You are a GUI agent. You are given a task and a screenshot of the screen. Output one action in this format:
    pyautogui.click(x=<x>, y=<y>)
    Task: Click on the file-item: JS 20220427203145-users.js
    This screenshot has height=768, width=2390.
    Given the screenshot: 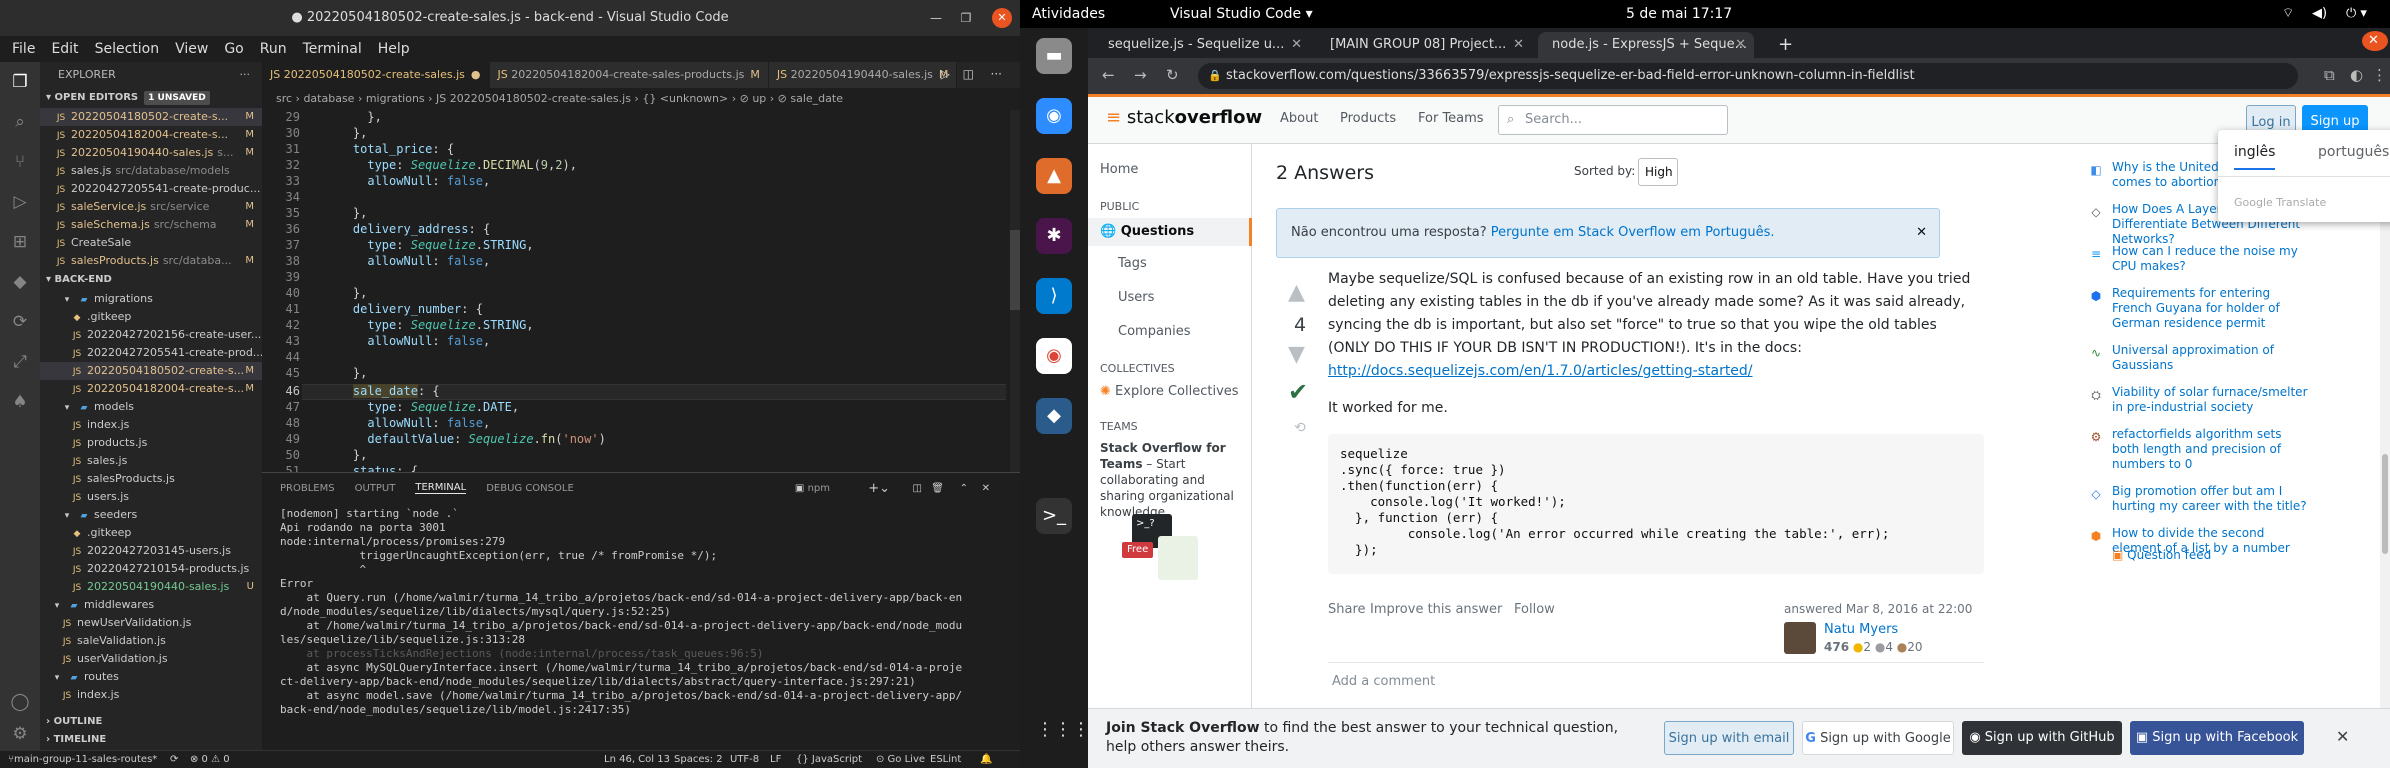 What is the action you would take?
    pyautogui.click(x=151, y=551)
    